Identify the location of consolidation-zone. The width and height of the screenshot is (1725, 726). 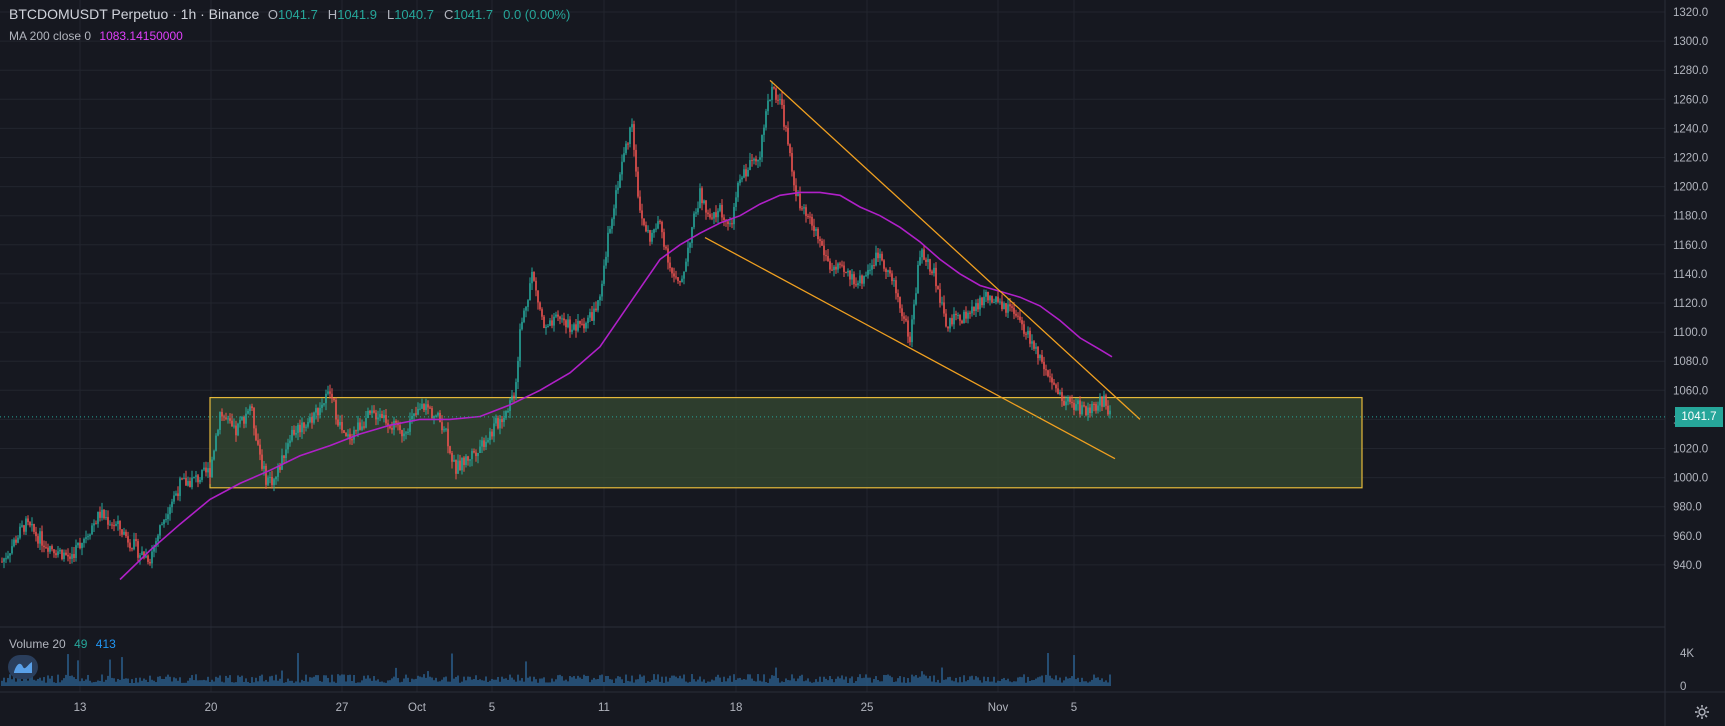
(786, 442).